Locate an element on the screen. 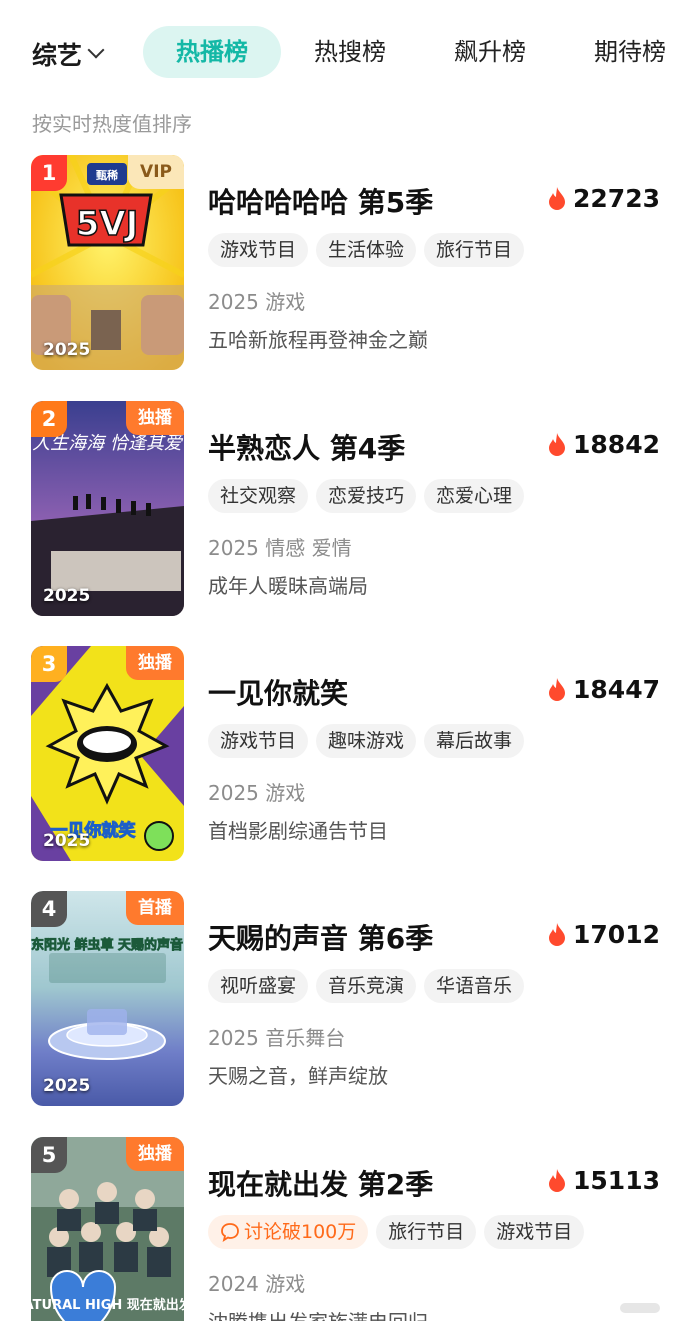 The width and height of the screenshot is (690, 1321). scroll-indicator is located at coordinates (640, 1308).